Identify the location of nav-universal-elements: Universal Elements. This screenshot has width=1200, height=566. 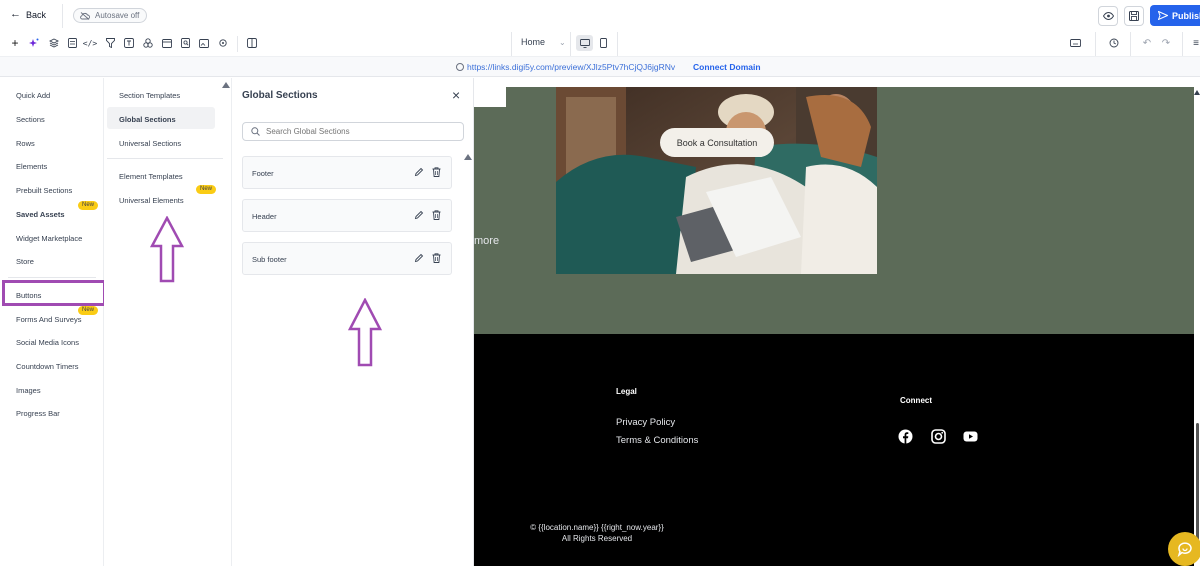
(151, 200).